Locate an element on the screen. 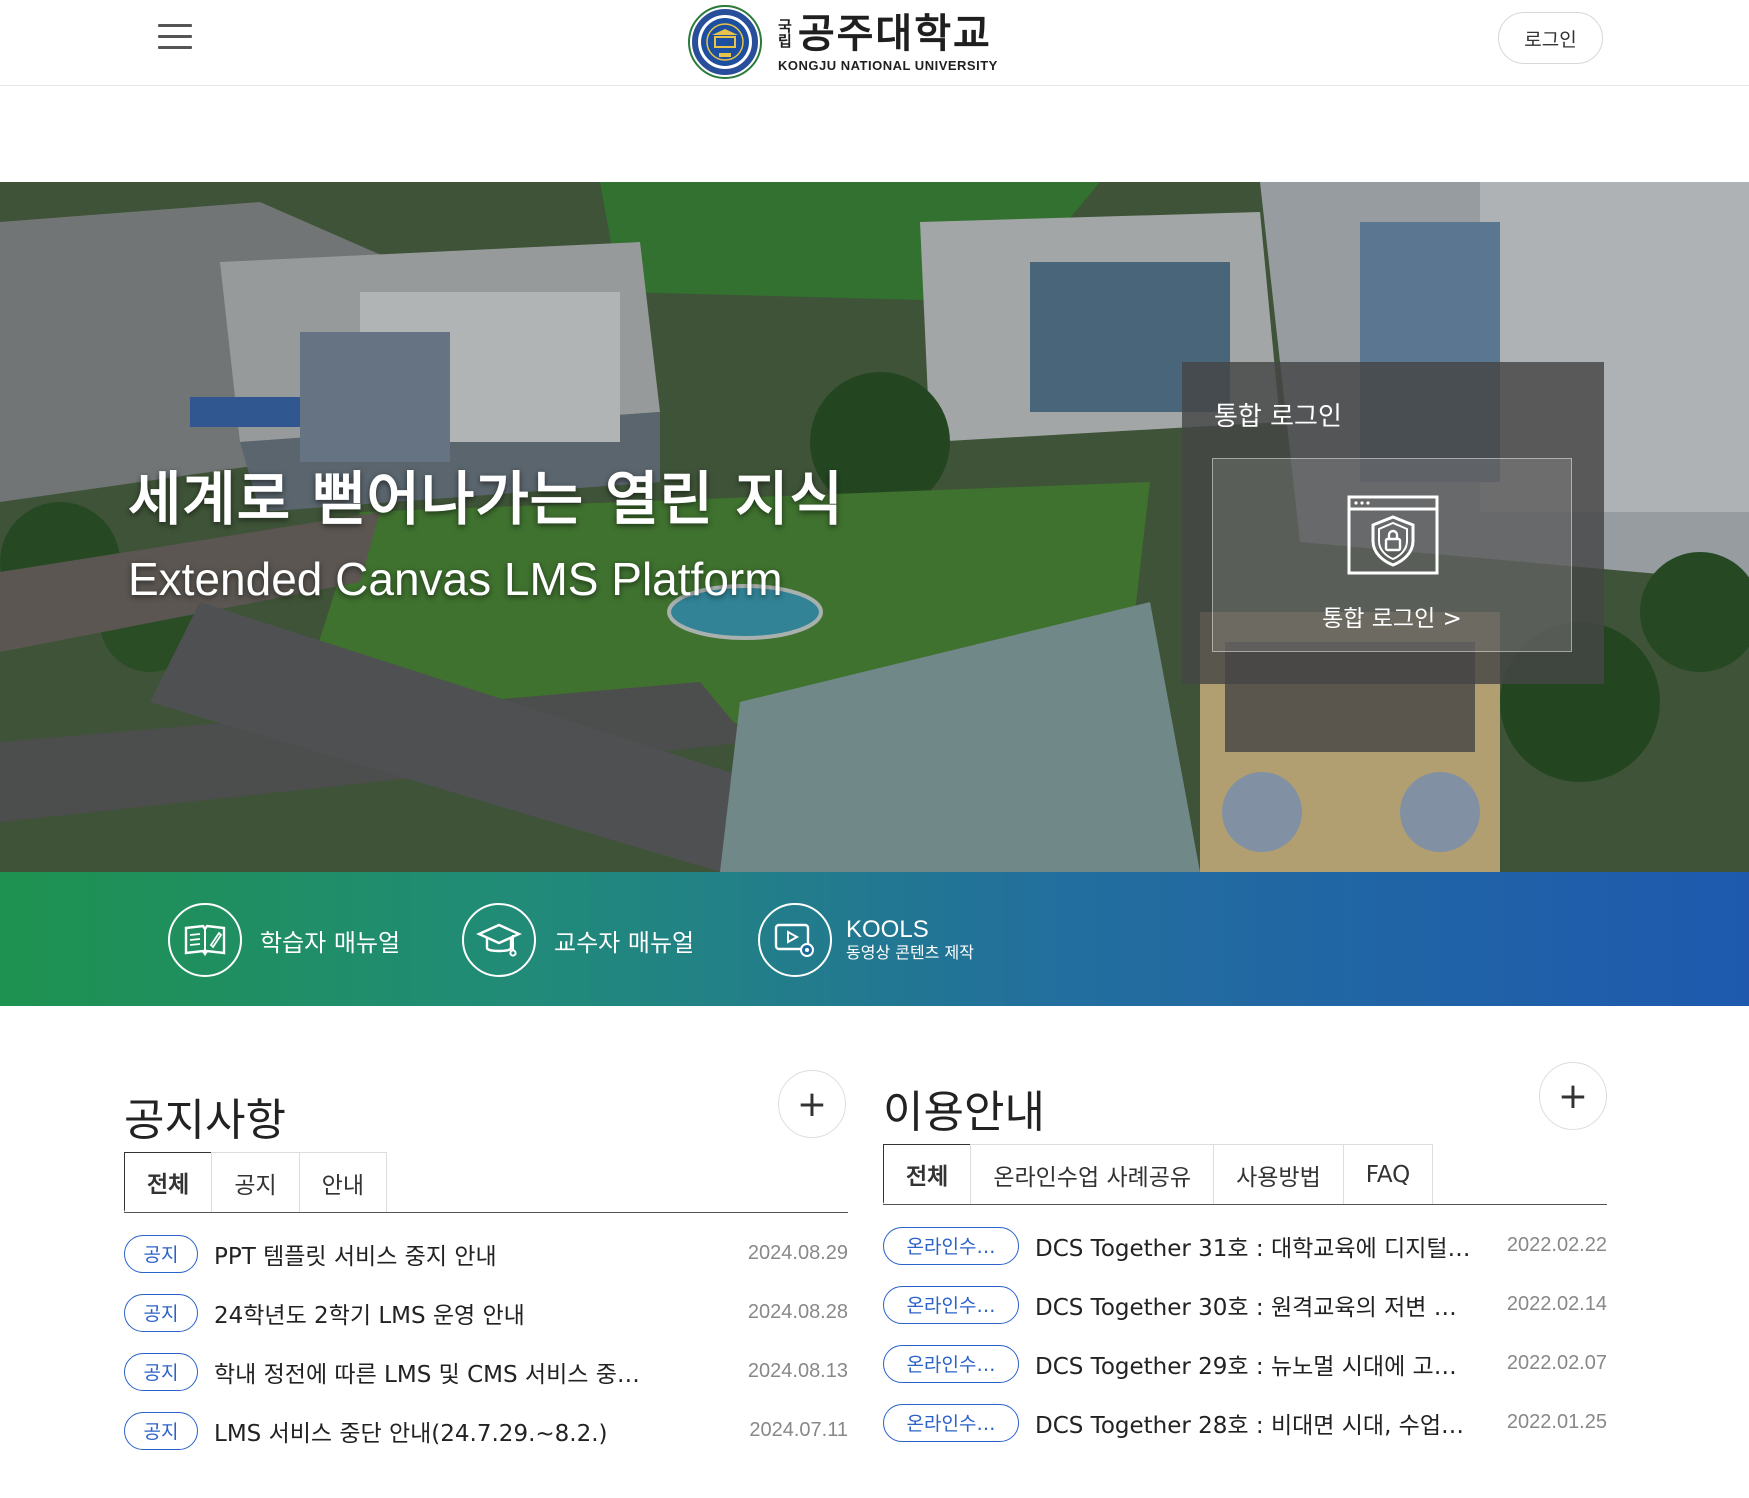  hero-subtitle: Extended Canvas LMS Platform is located at coordinates (455, 579).